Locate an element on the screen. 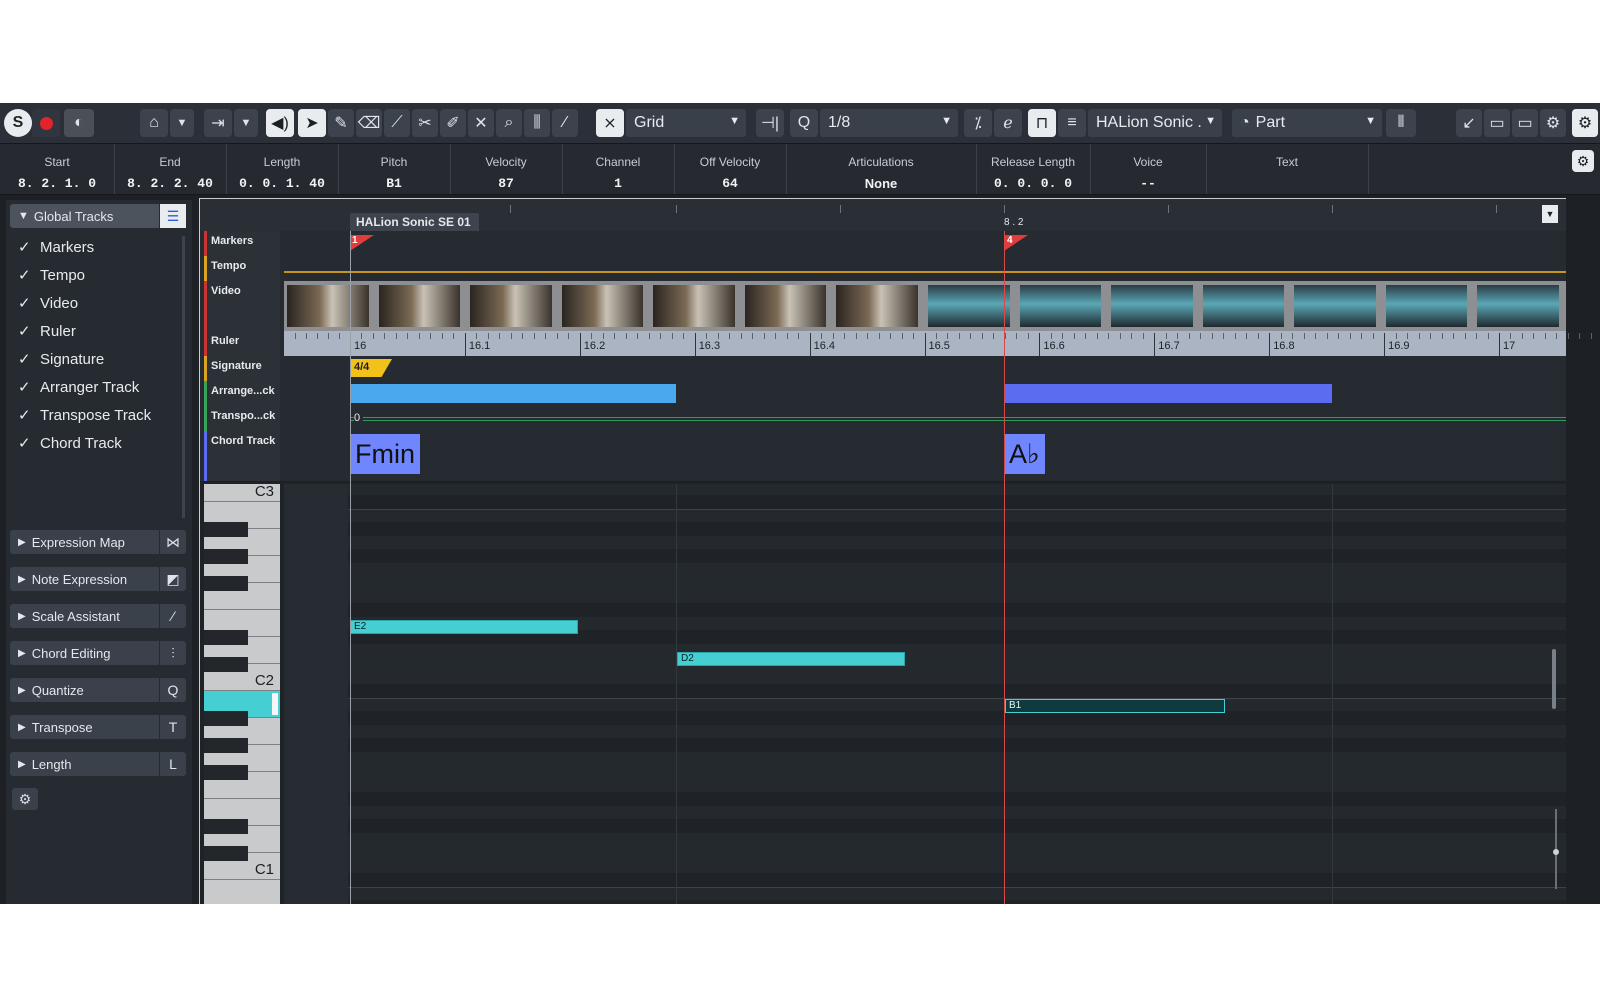 The image size is (1600, 1007). snap-to-zero-button: ⊣| is located at coordinates (770, 123).